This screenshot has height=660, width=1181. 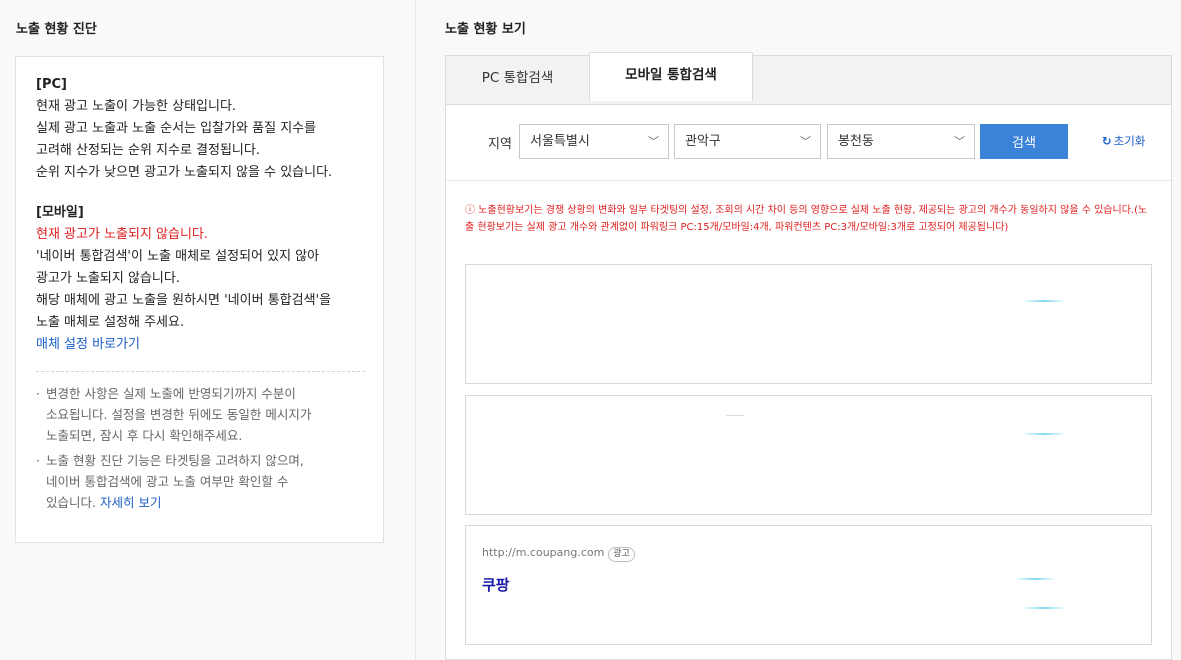 What do you see at coordinates (808, 585) in the screenshot?
I see `ad-card: http://m.coupang.com 광고 쿠팡` at bounding box center [808, 585].